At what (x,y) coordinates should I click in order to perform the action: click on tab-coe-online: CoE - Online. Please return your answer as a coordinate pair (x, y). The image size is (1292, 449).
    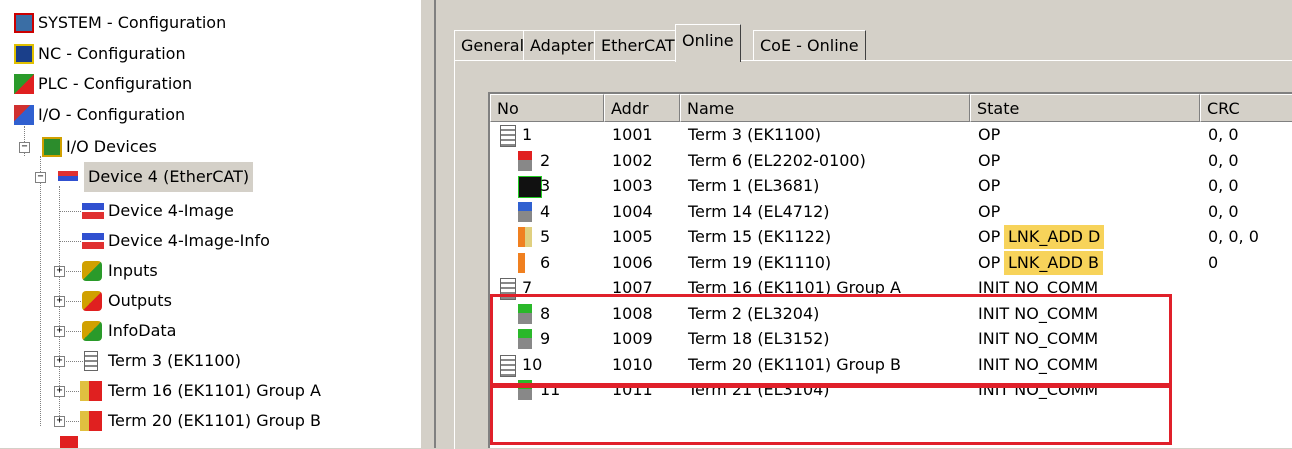
    Looking at the image, I should click on (809, 45).